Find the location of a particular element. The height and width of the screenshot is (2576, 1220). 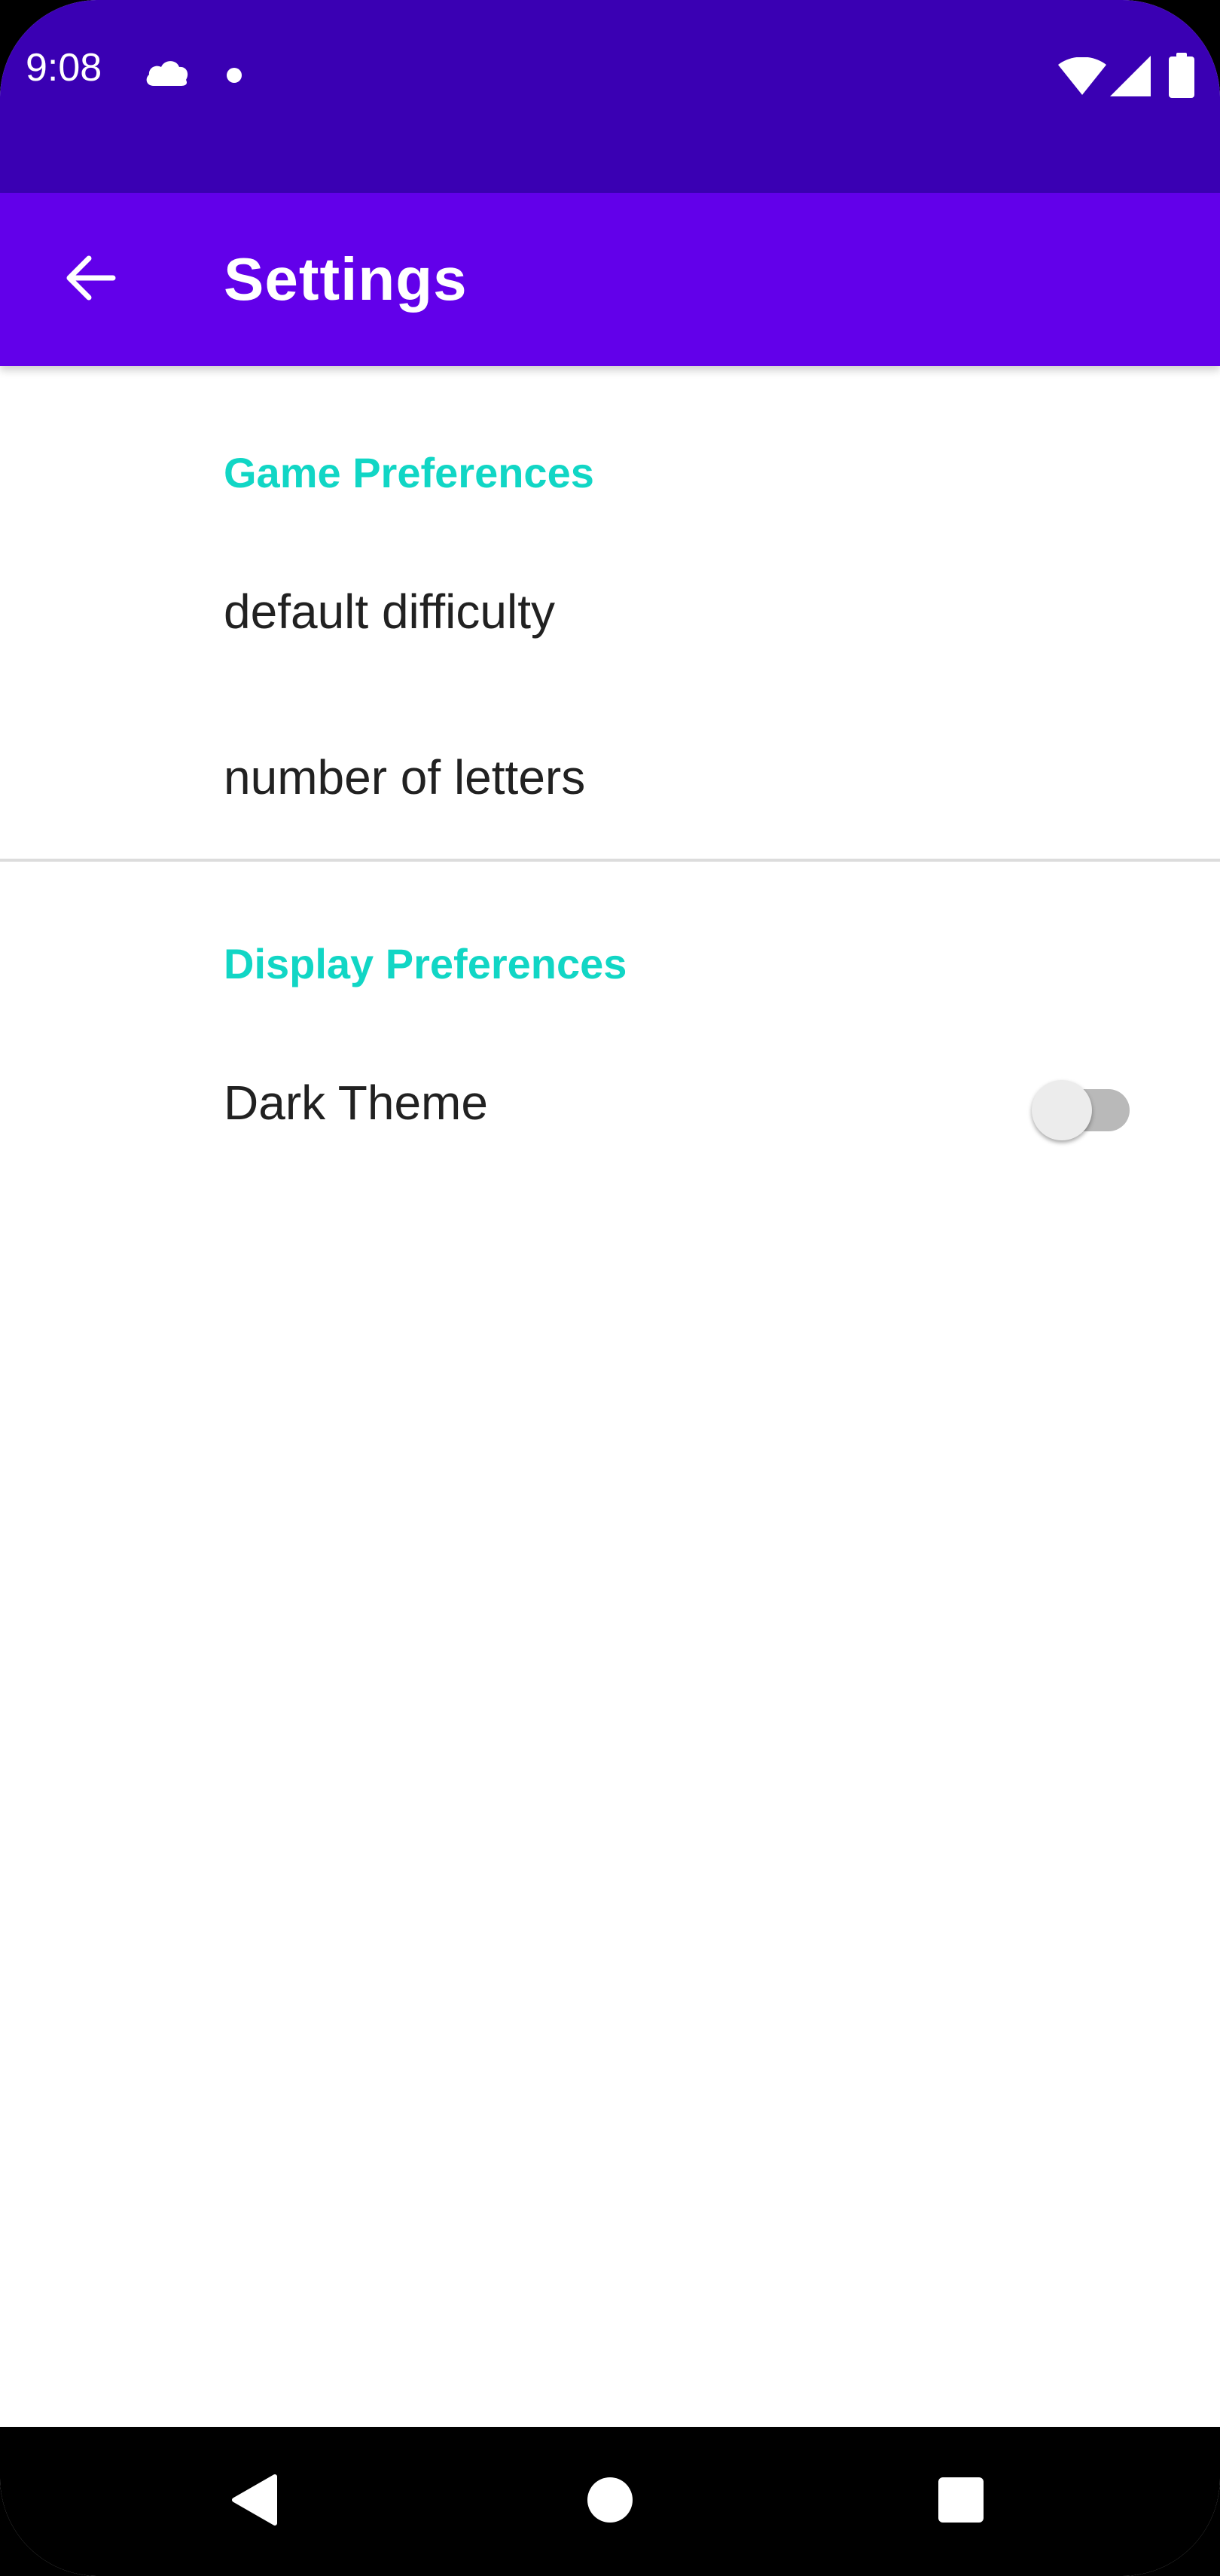

nav-back-button is located at coordinates (254, 2502).